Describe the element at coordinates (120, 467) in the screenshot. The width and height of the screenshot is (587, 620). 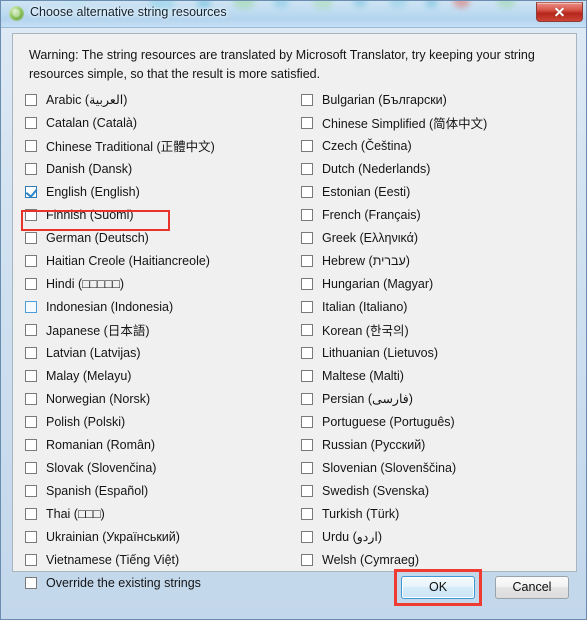
I see `language-row: Slovak (Slovenčina)` at that location.